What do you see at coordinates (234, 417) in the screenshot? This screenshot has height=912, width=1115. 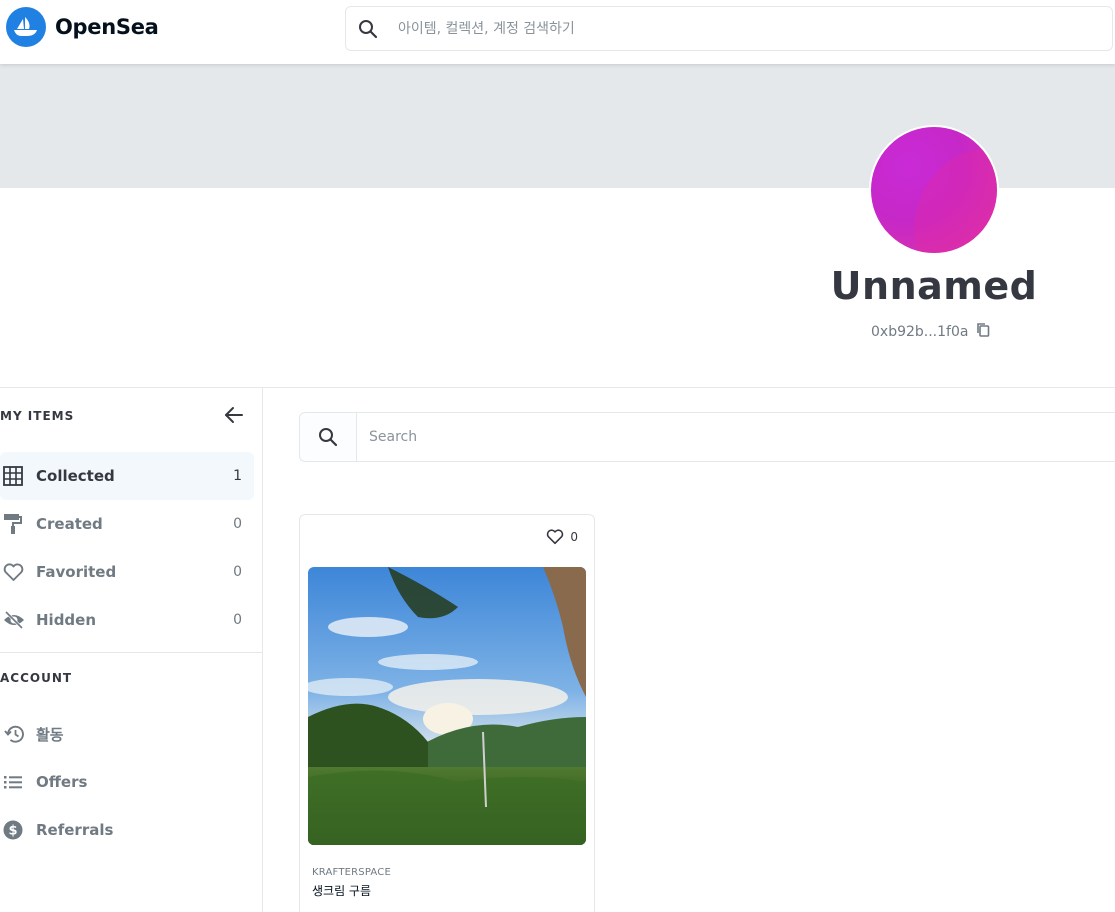 I see `arrow-left-icon` at bounding box center [234, 417].